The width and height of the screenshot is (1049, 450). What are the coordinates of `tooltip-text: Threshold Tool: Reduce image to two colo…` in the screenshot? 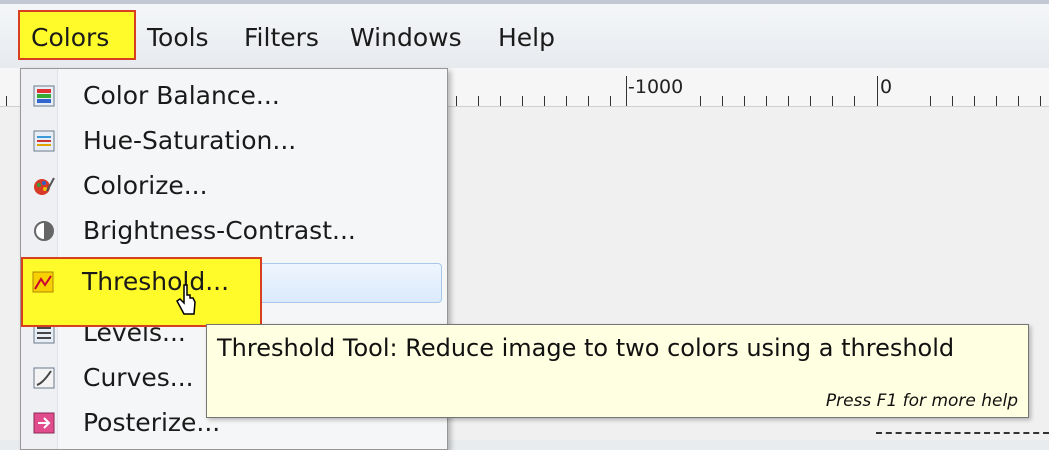 It's located at (586, 348).